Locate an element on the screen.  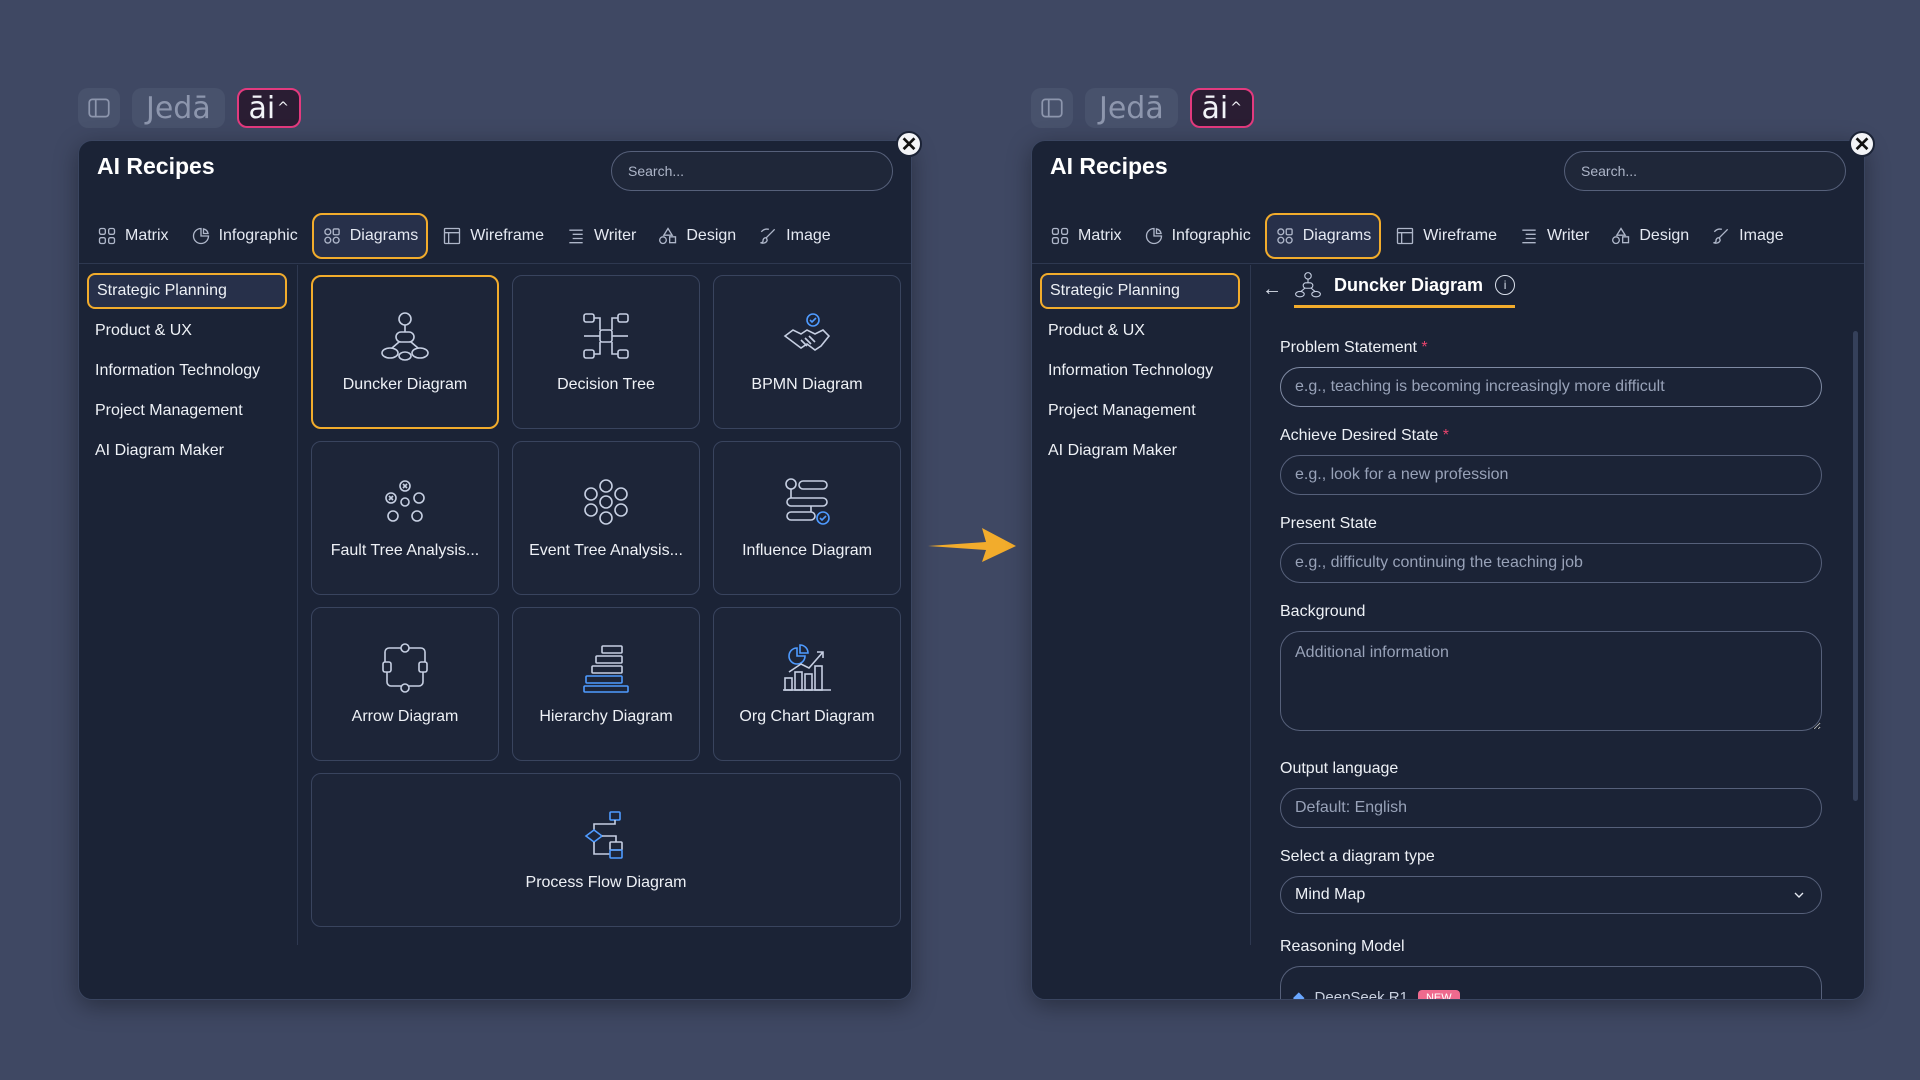
card-hierarchy-diagram: Hierarchy Diagram is located at coordinates (606, 684).